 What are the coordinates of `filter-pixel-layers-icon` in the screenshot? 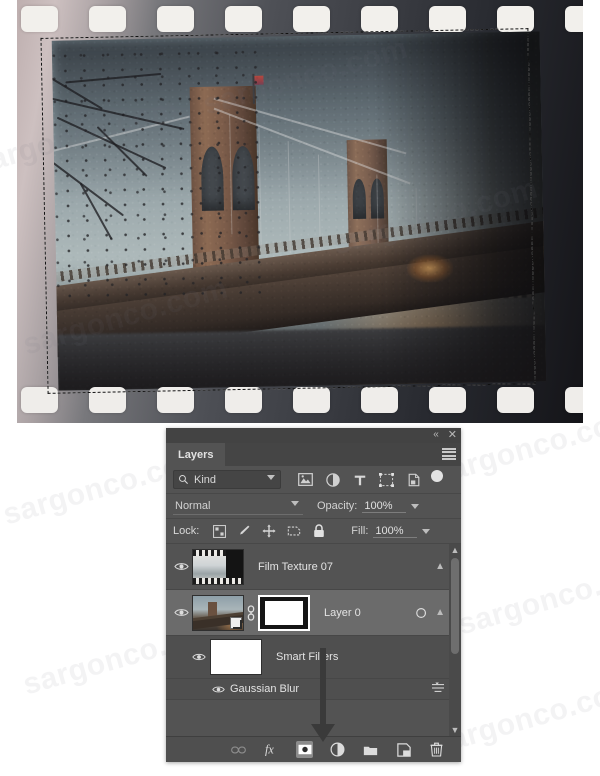 It's located at (305, 479).